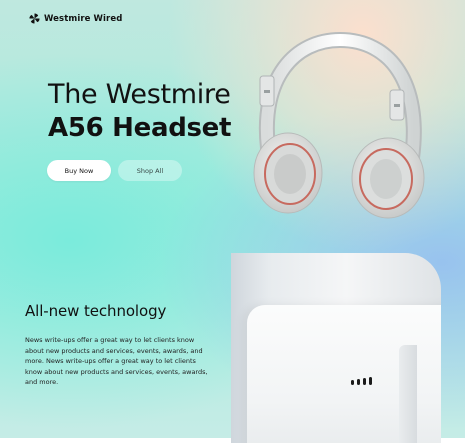 This screenshot has height=443, width=465. I want to click on buy-now-button: Buy Now, so click(79, 170).